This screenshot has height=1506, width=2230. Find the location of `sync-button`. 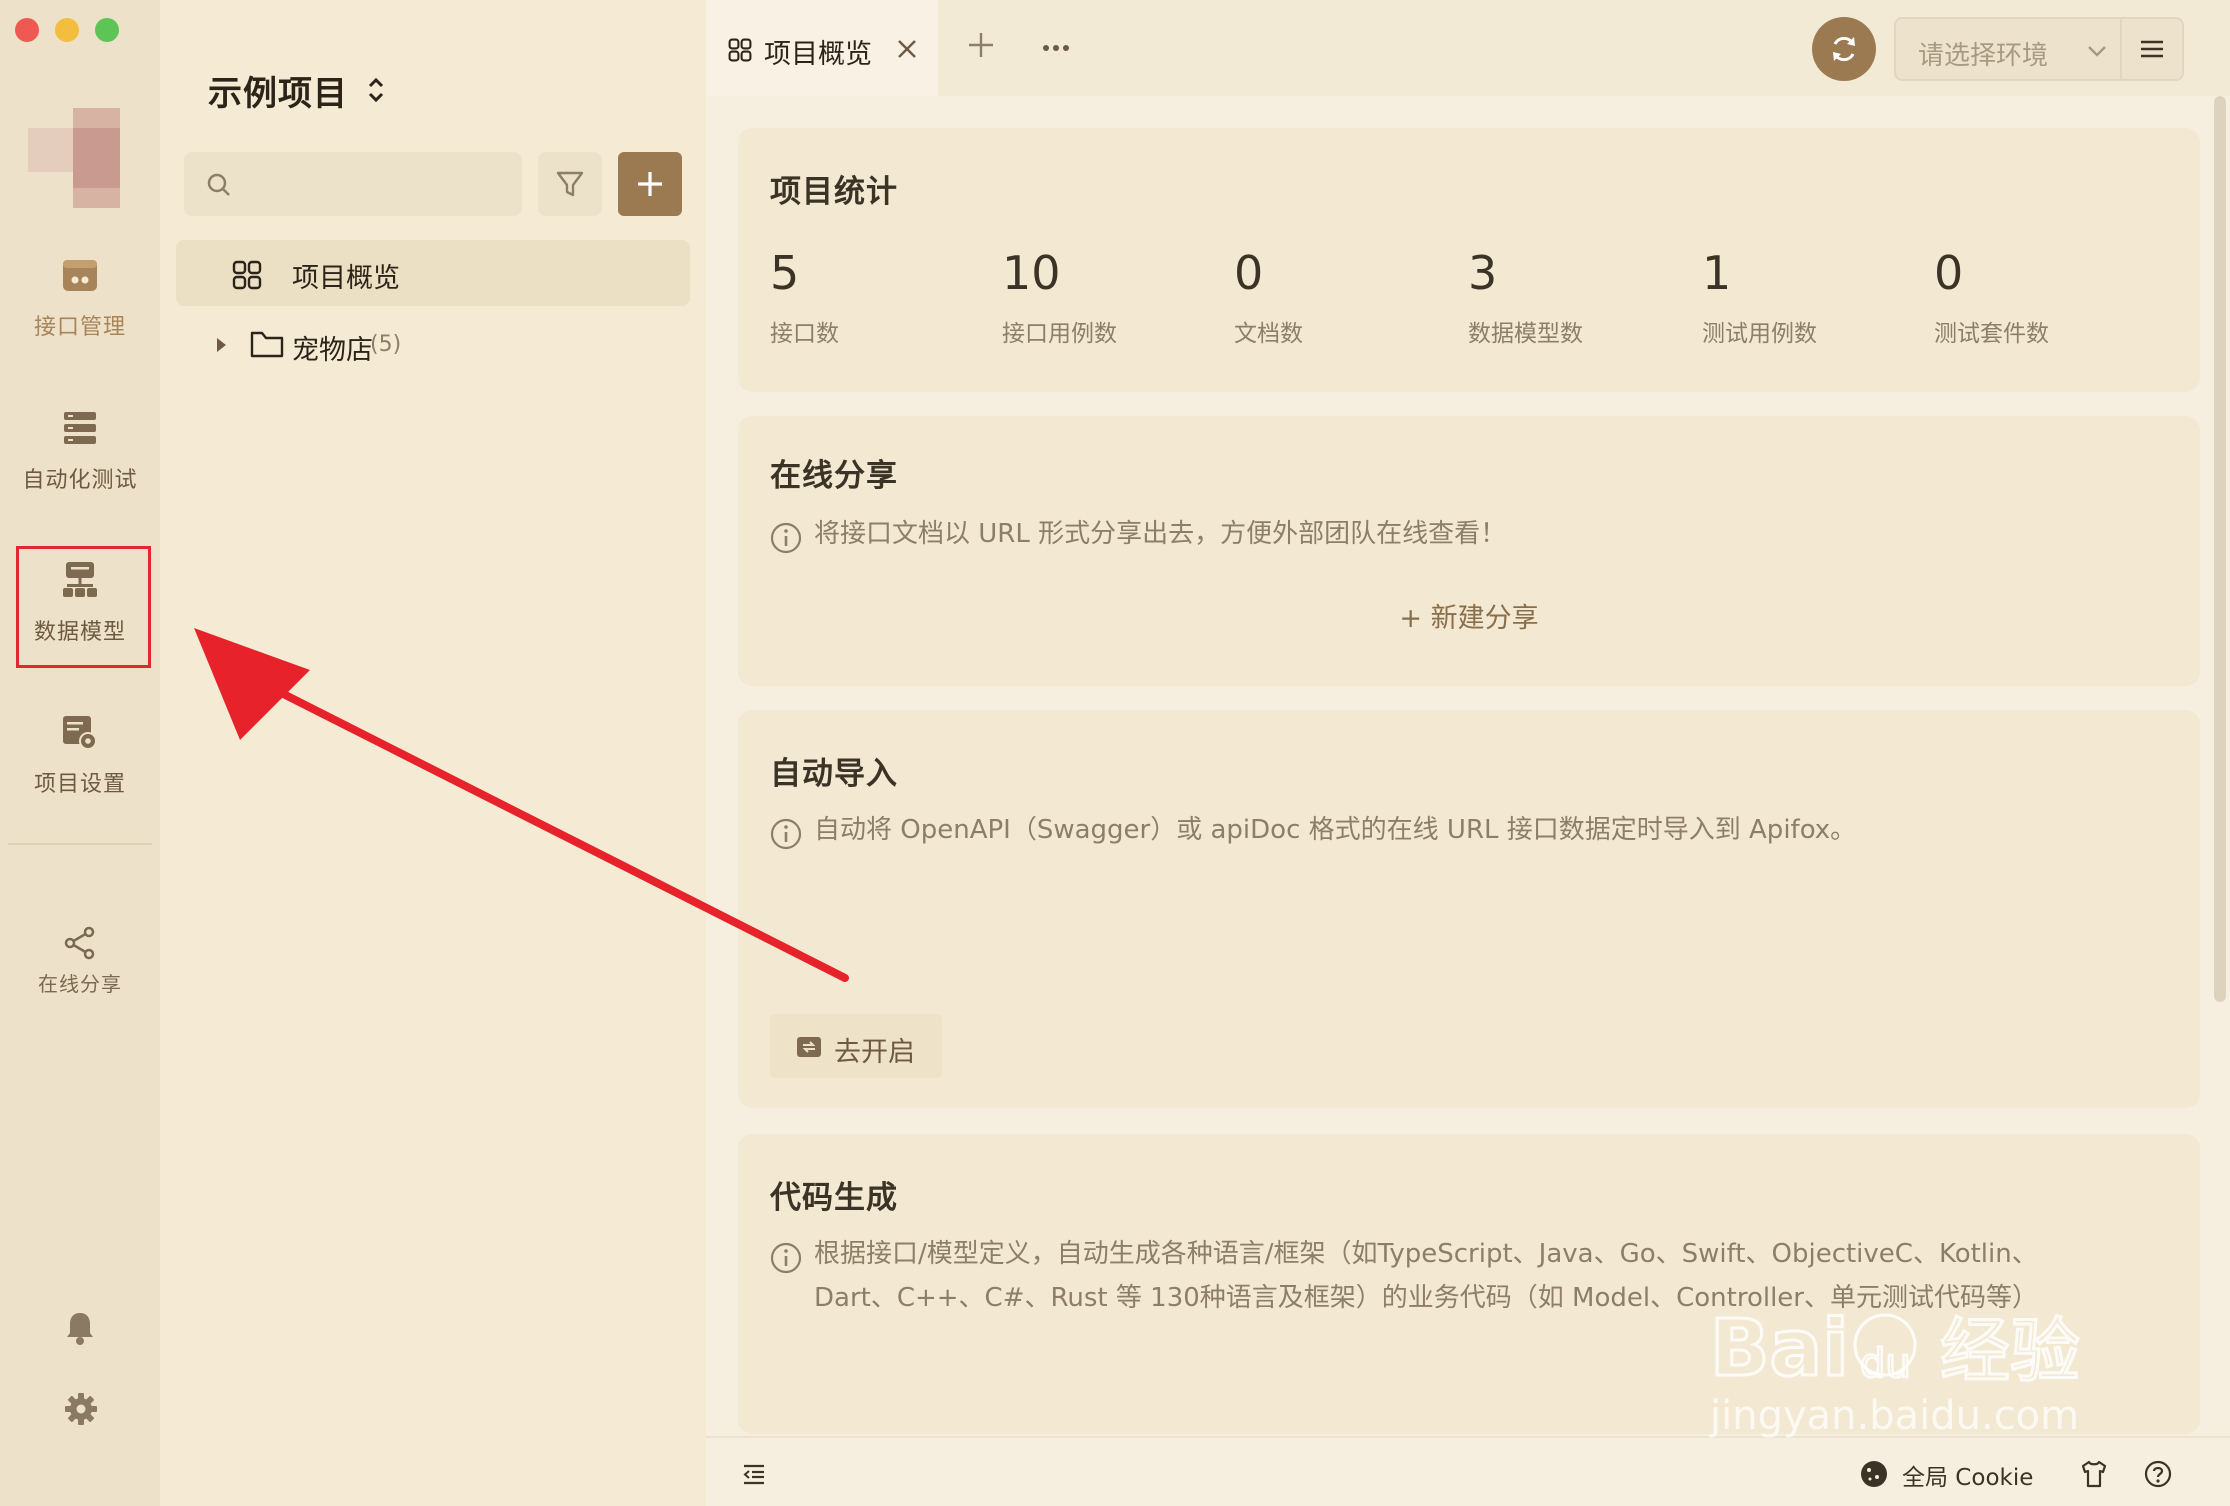

sync-button is located at coordinates (1844, 49).